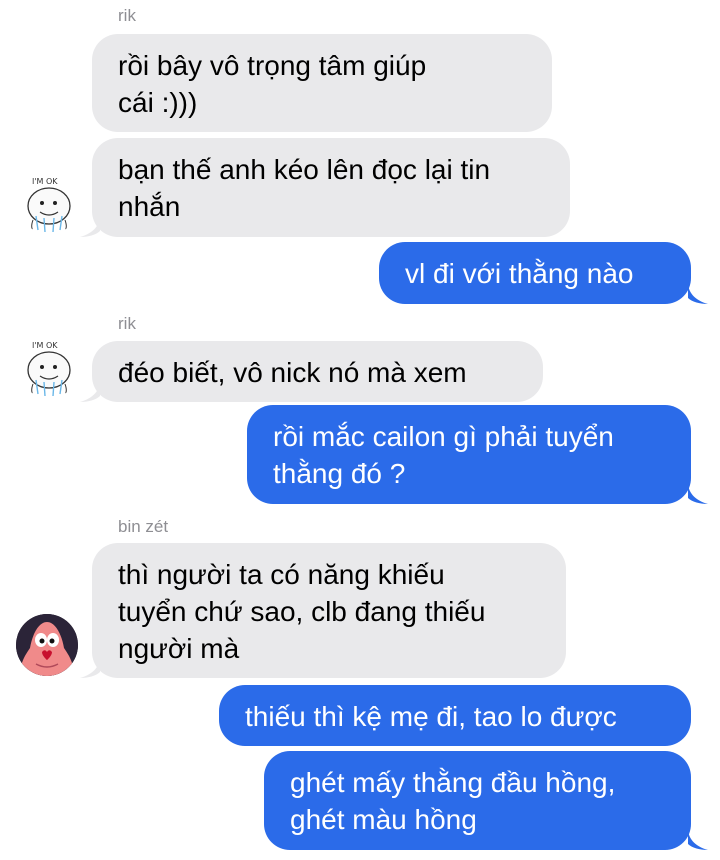 The height and width of the screenshot is (860, 720). Describe the element at coordinates (469, 454) in the screenshot. I see `message-bubble-outgoing: rồi mắc cailon gì phải tuyển thằng đó ?` at that location.